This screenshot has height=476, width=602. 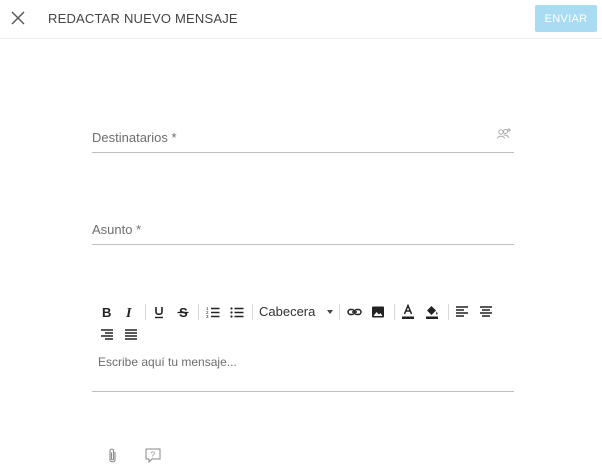 I want to click on recipients-field: Destinatarios *, so click(x=303, y=140).